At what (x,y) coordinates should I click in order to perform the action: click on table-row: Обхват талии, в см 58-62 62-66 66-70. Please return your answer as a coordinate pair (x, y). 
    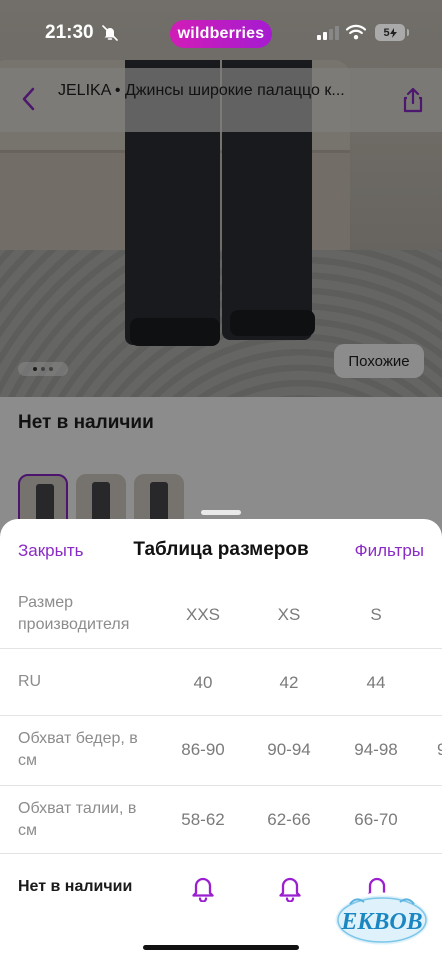
    Looking at the image, I should click on (221, 820).